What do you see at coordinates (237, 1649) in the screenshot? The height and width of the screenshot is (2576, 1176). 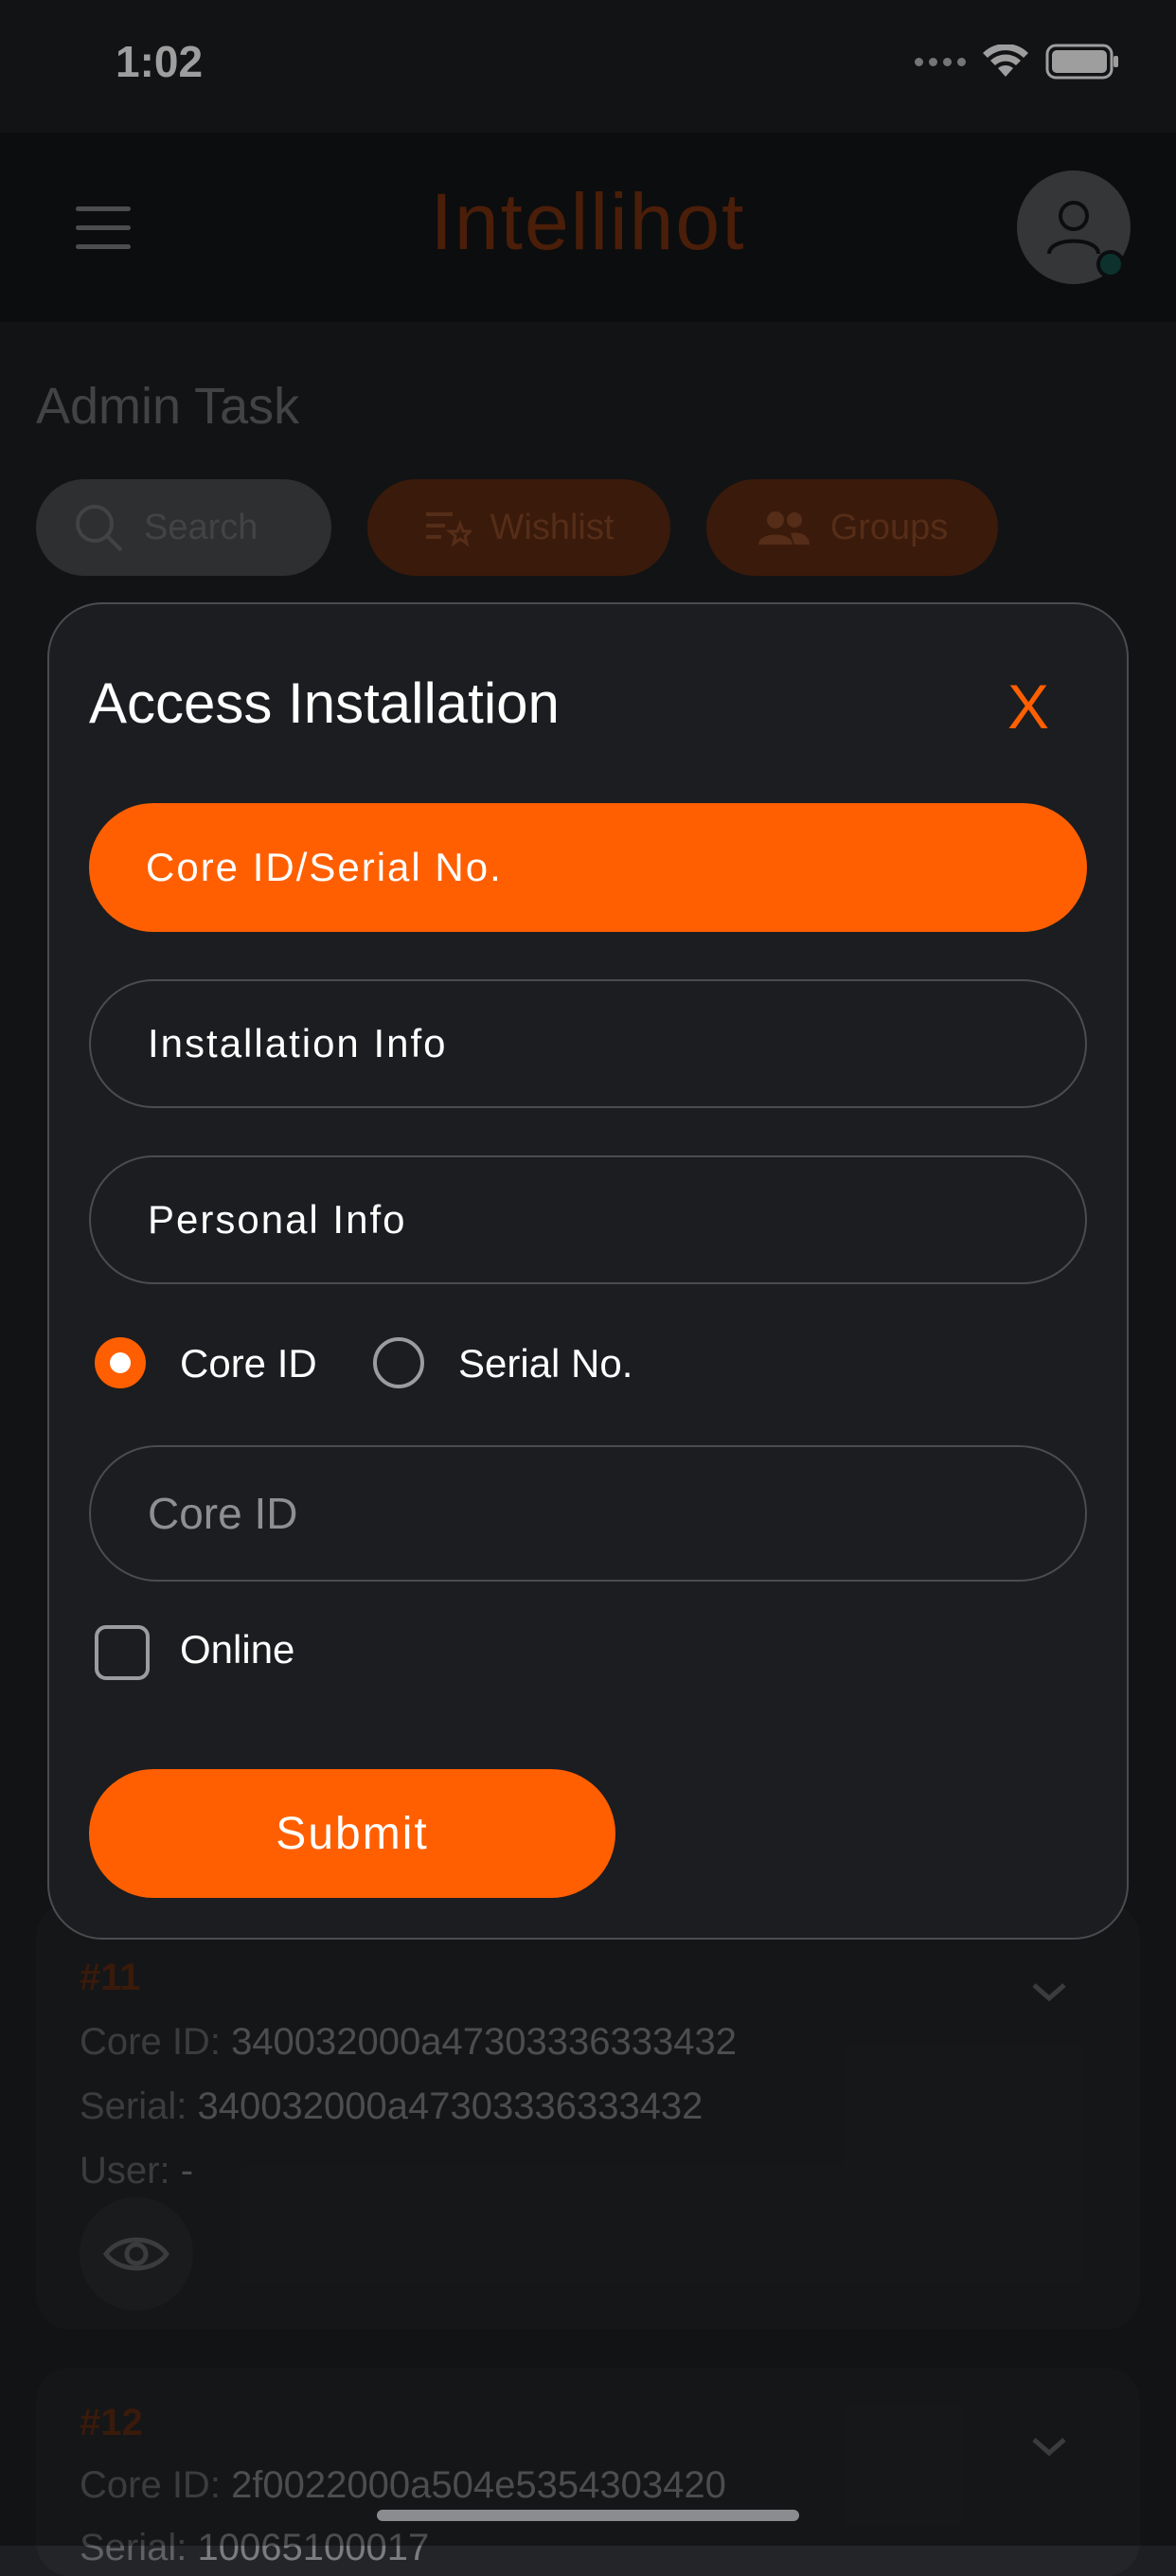 I see `online-checkbox-label: Online` at bounding box center [237, 1649].